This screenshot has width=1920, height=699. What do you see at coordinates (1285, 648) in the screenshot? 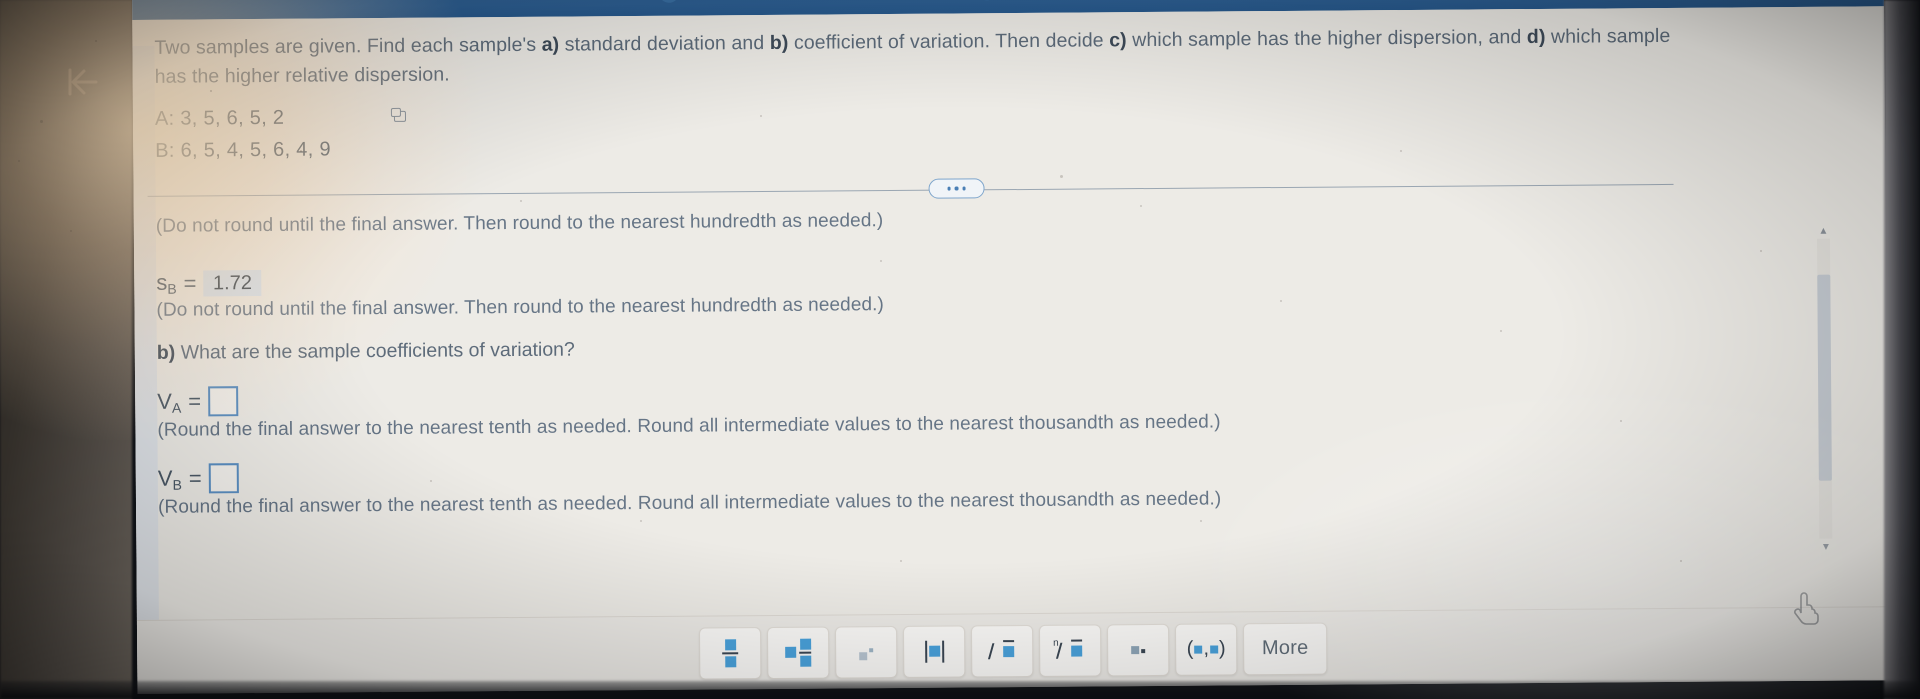
I see `more-symbols-button: More` at bounding box center [1285, 648].